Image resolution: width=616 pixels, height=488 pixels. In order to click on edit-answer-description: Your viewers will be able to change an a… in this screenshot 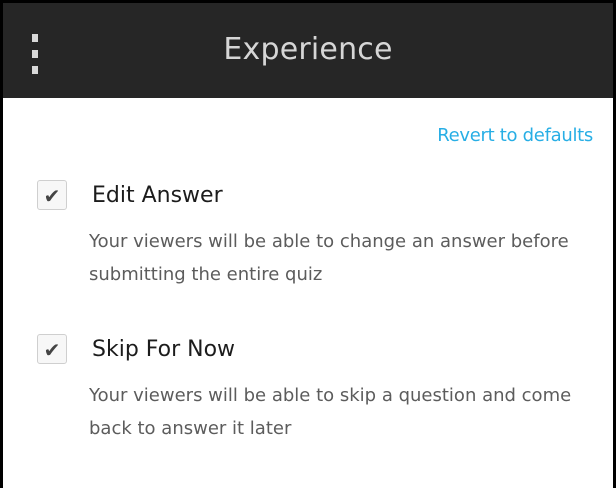, I will do `click(329, 258)`.